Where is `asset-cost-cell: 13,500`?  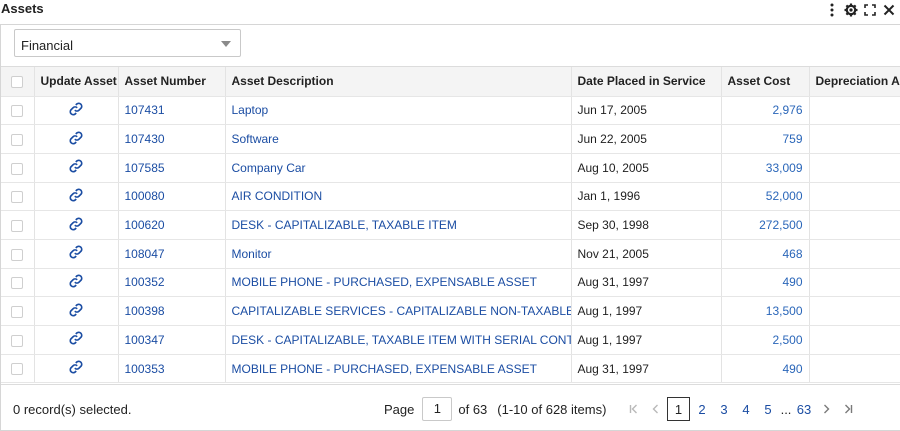
asset-cost-cell: 13,500 is located at coordinates (765, 311).